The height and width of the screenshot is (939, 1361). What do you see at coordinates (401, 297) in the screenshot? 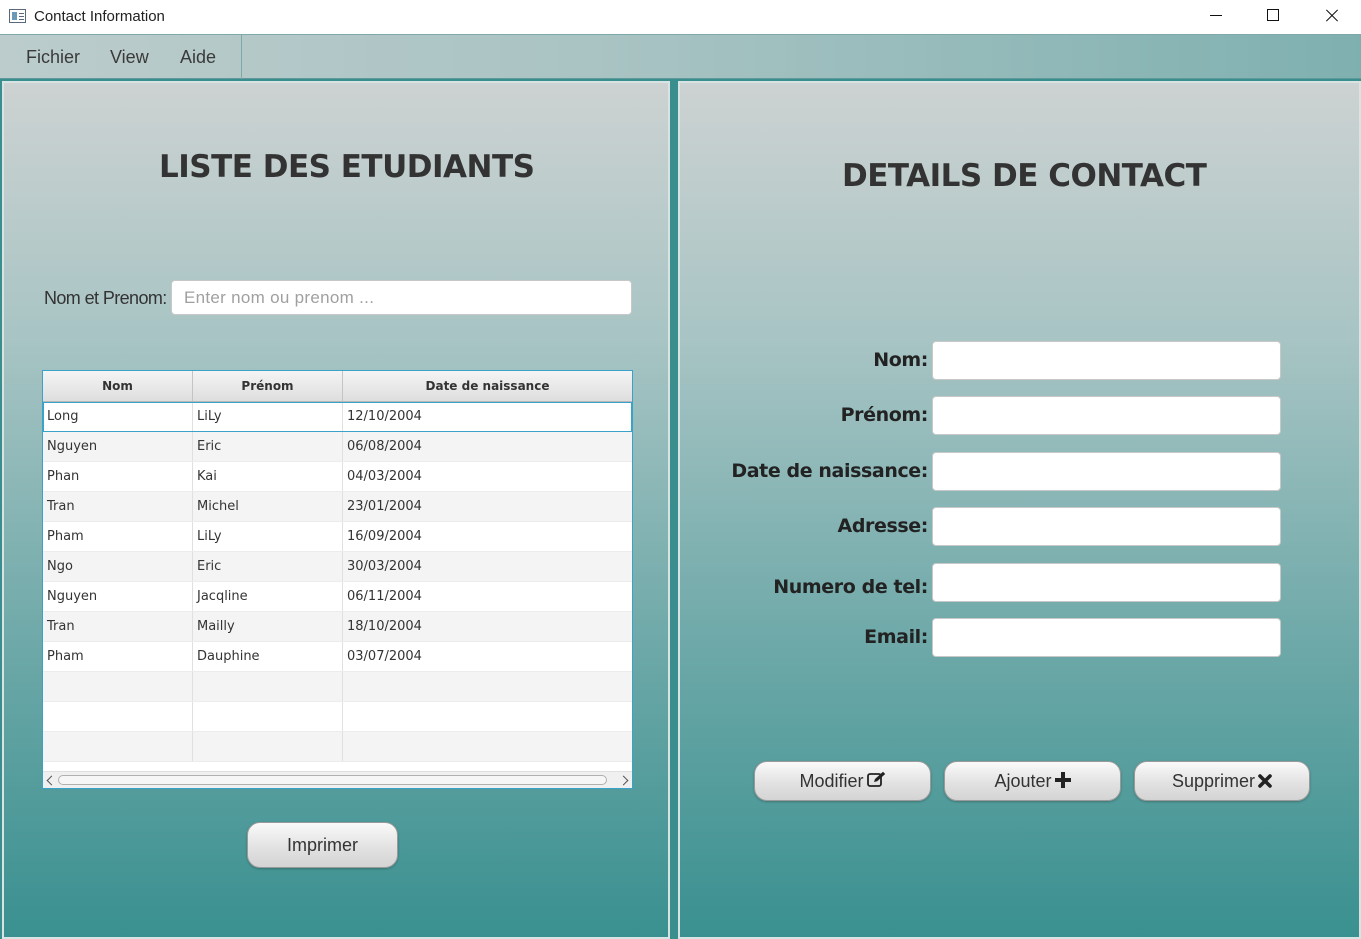
I see `search-input` at bounding box center [401, 297].